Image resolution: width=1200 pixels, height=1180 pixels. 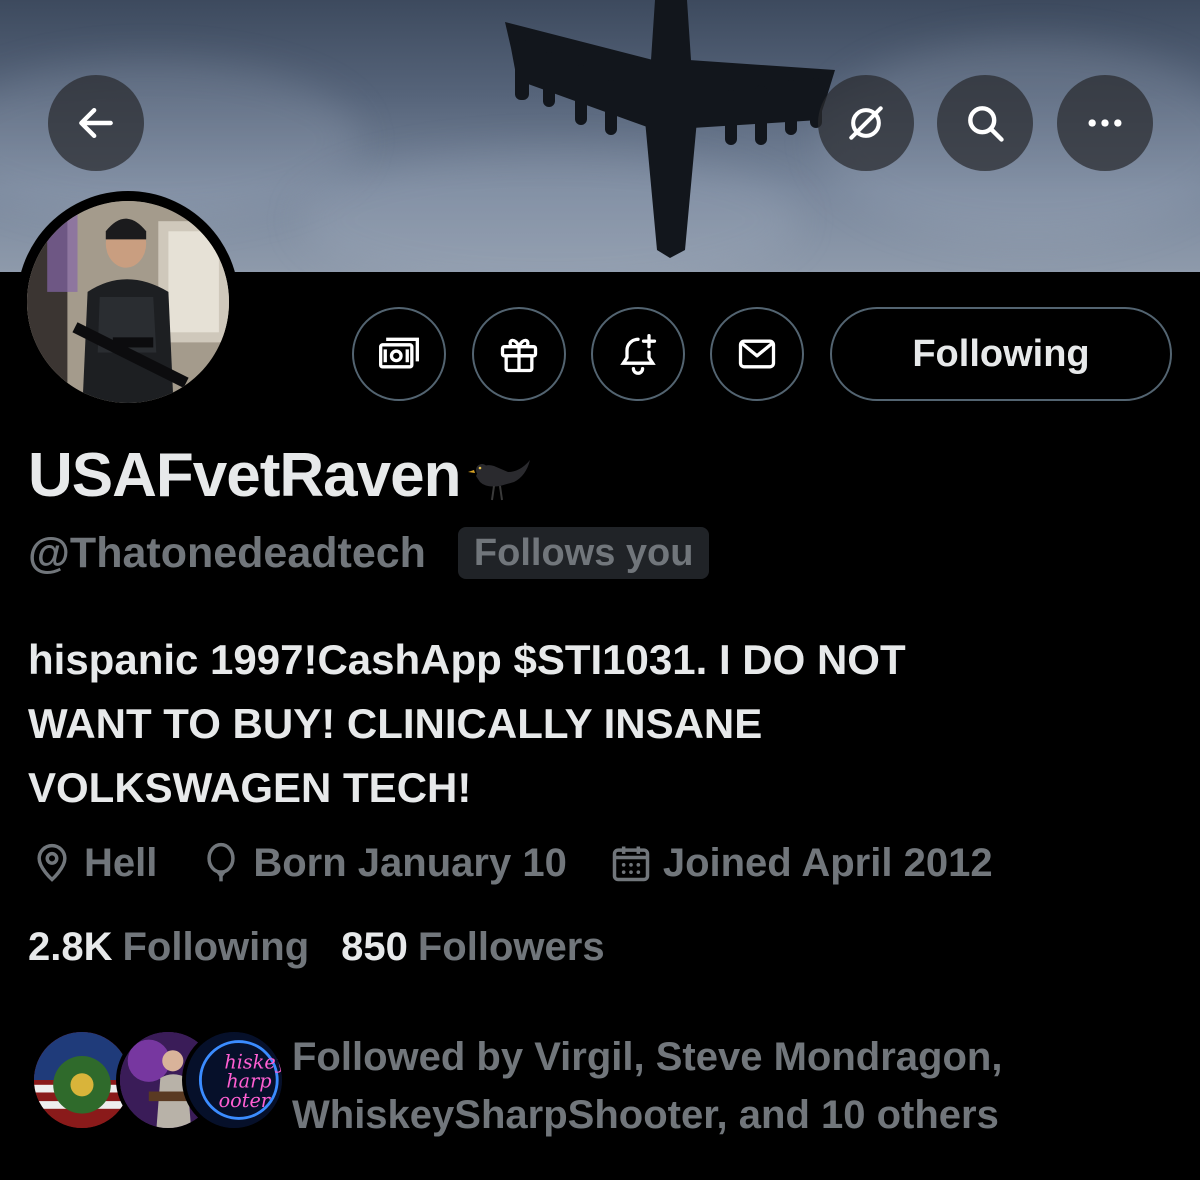 What do you see at coordinates (245, 1100) in the screenshot?
I see `mini-avatar-text: ooter` at bounding box center [245, 1100].